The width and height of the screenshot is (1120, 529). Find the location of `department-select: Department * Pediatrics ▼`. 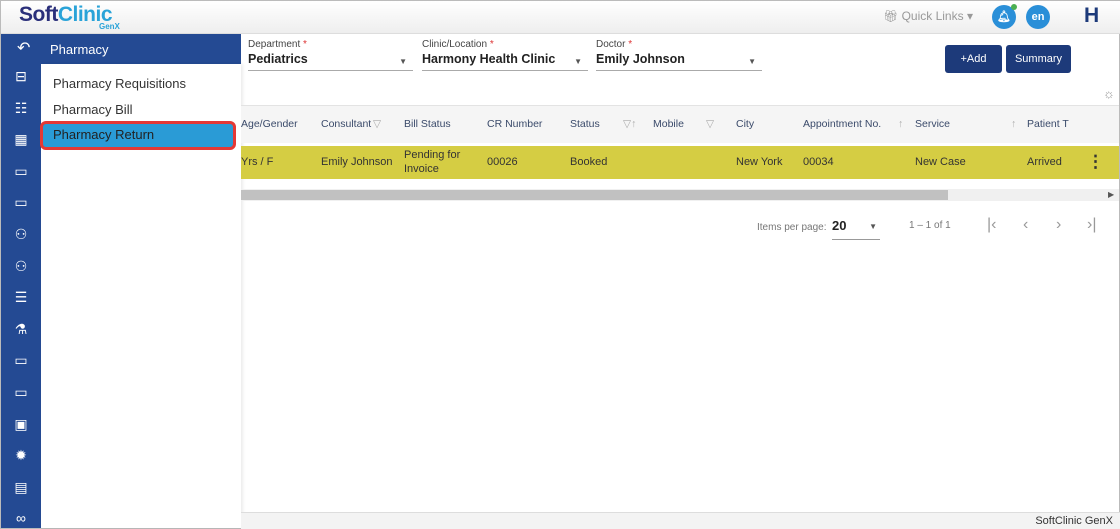

department-select: Department * Pediatrics ▼ is located at coordinates (330, 55).